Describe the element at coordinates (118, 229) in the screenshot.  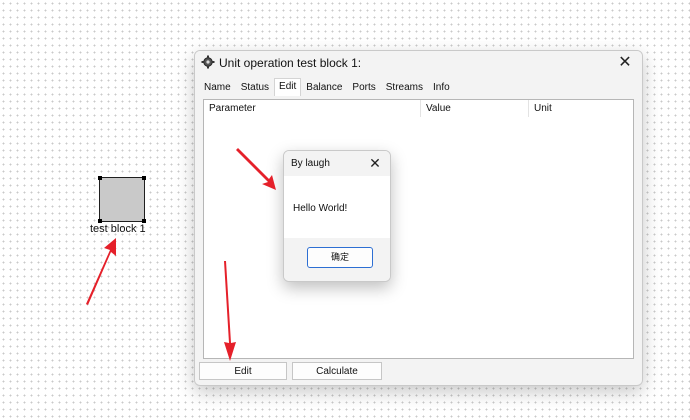
I see `block-label: test block 1` at that location.